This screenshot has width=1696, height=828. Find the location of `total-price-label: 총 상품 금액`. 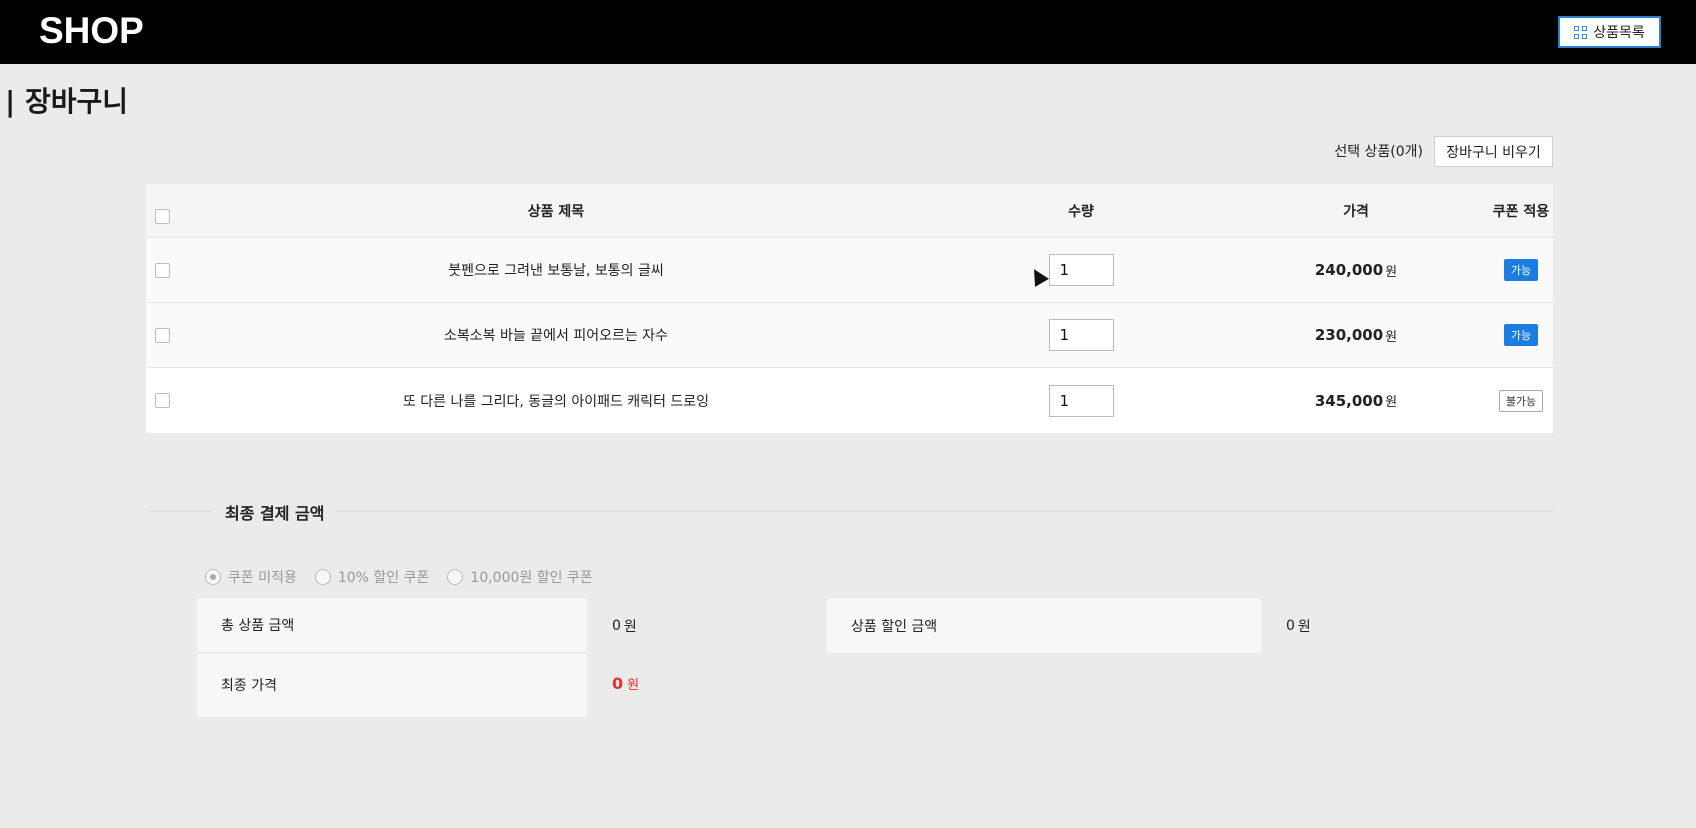

total-price-label: 총 상품 금액 is located at coordinates (392, 625).